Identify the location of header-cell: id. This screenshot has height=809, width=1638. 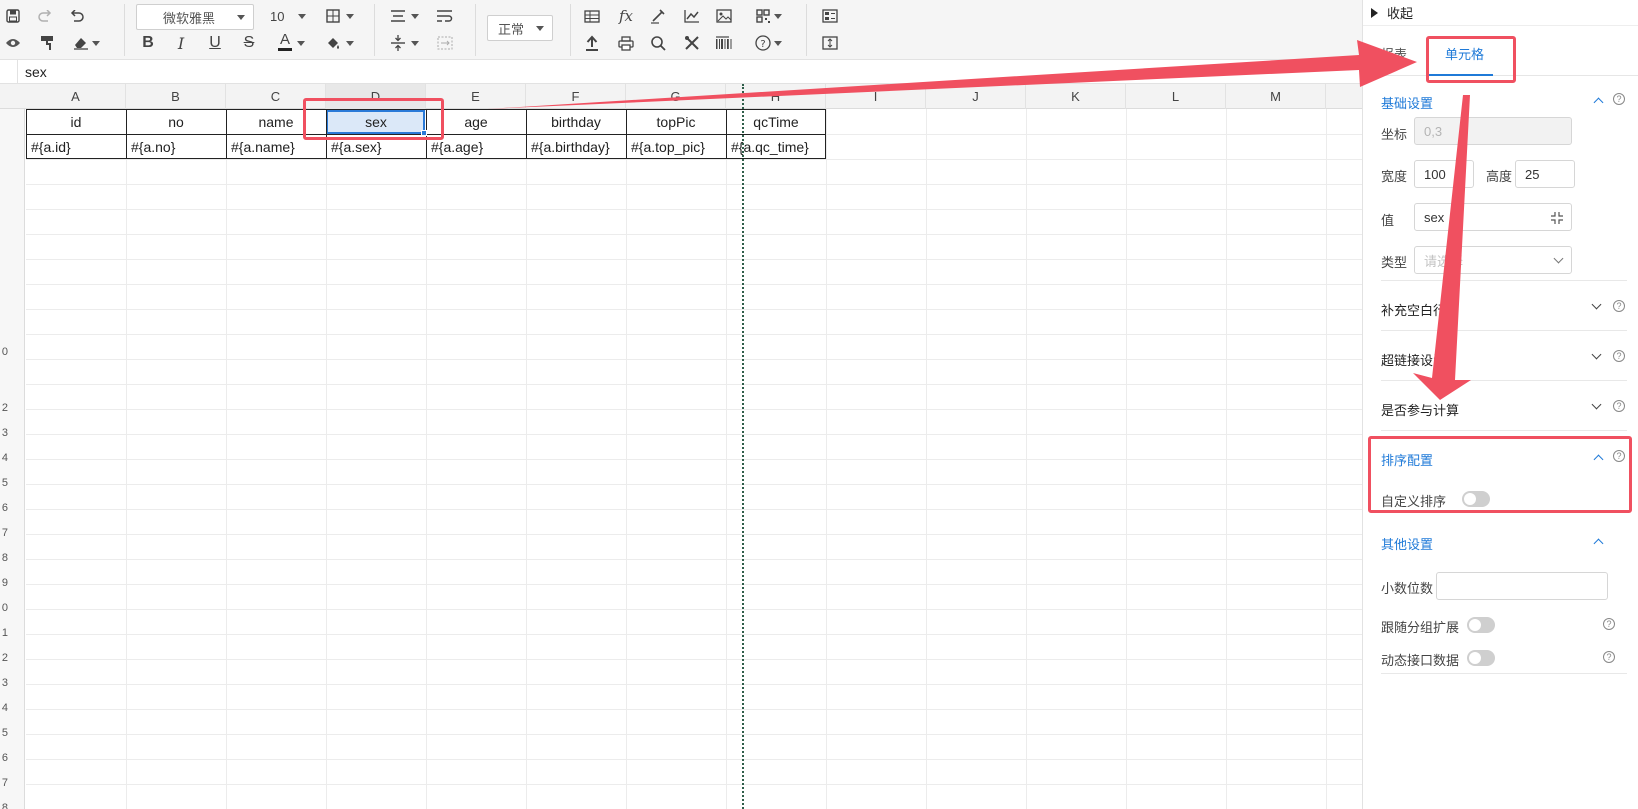
(76, 121).